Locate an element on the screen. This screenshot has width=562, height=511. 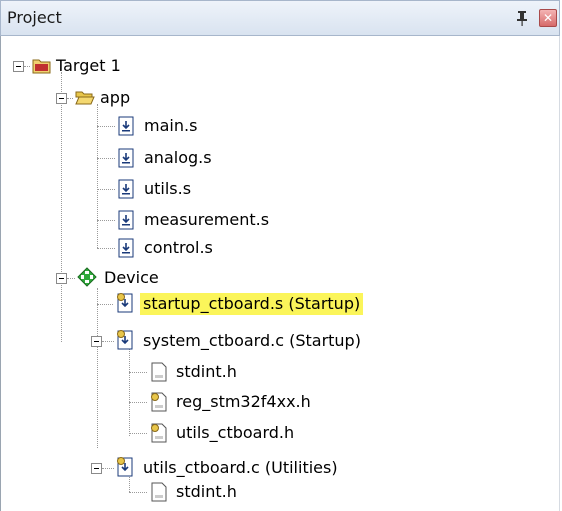
tree-item-label: startup_ctboard.s (Startup) is located at coordinates (252, 304).